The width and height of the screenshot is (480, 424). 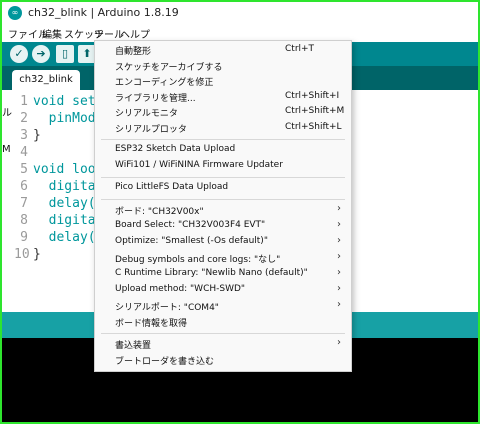 What do you see at coordinates (24, 135) in the screenshot?
I see `line-number: 3` at bounding box center [24, 135].